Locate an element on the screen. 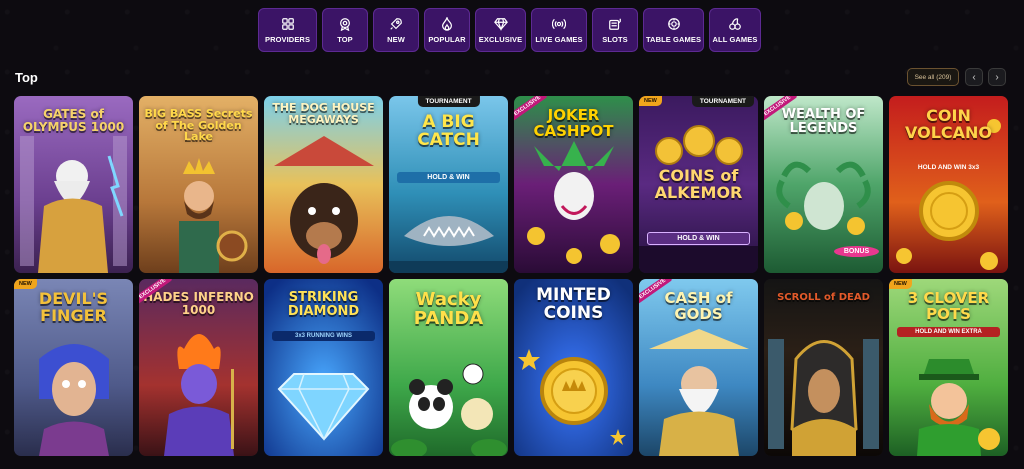 The width and height of the screenshot is (1024, 469). game-tile-coin-volcano: COIN VOLCANO HOLD AND WIN 3x3 is located at coordinates (948, 184).